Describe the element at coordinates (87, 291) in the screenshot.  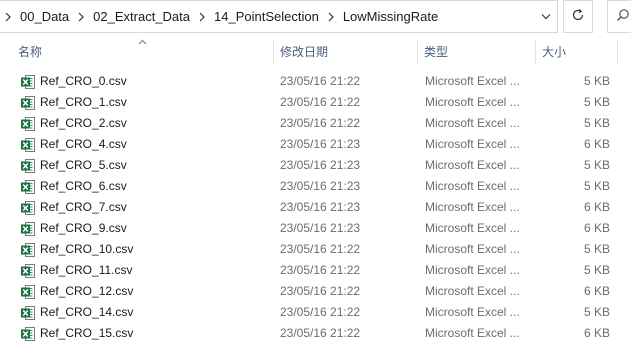
I see `file-name: Ref_CRO_12.csv` at that location.